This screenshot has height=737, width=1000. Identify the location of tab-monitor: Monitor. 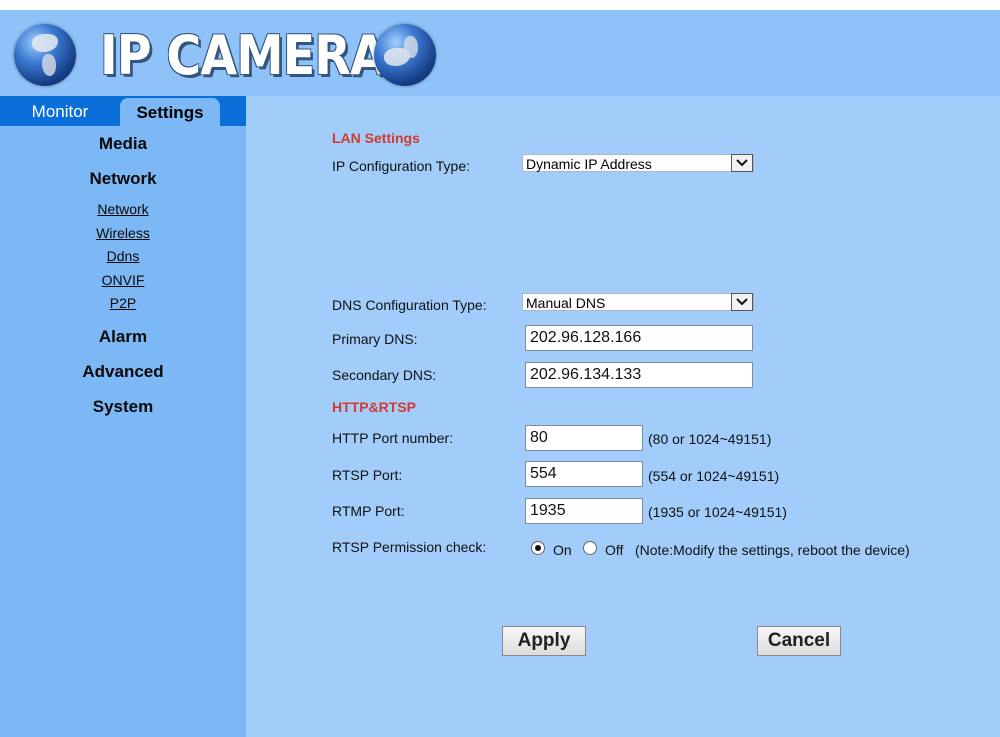
(60, 111).